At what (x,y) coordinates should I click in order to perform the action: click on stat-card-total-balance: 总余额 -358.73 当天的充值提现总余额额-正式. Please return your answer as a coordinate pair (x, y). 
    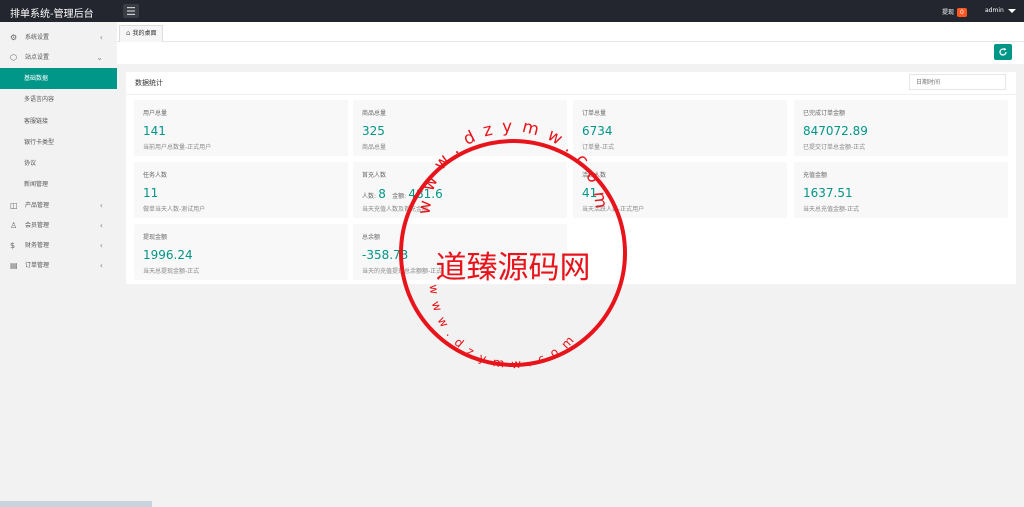
    Looking at the image, I should click on (460, 252).